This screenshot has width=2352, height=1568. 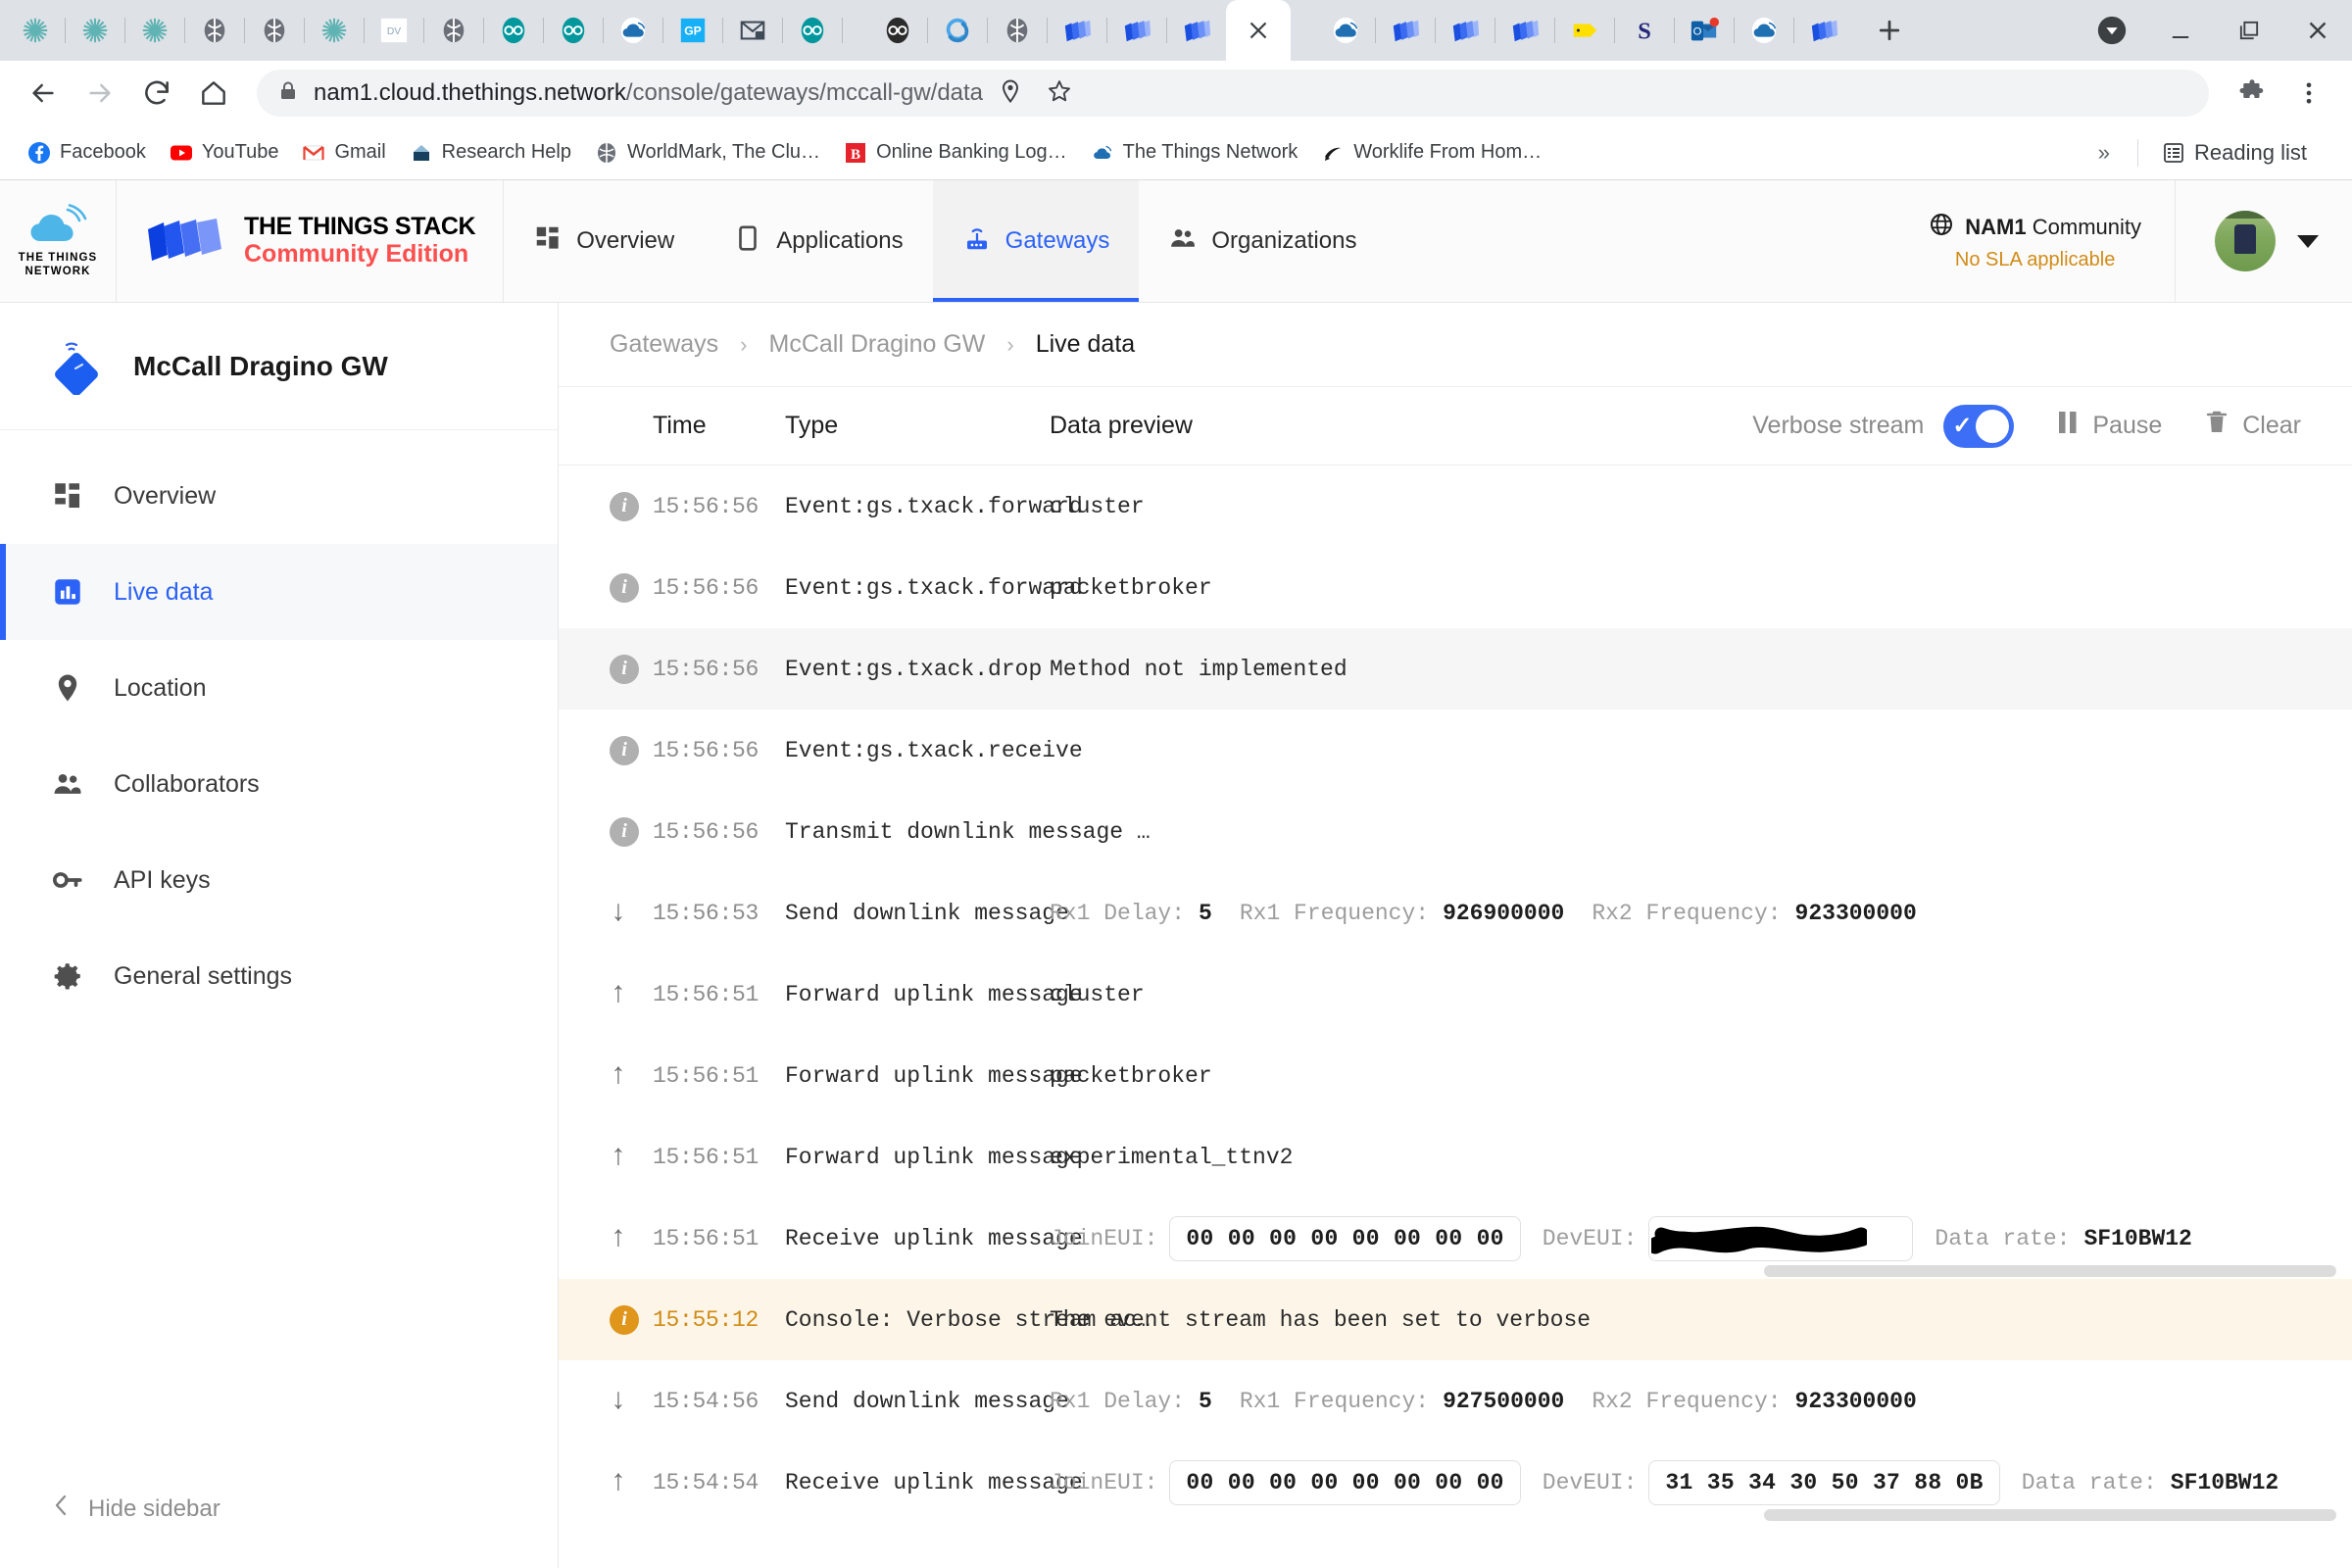 I want to click on new-tab-button, so click(x=1889, y=30).